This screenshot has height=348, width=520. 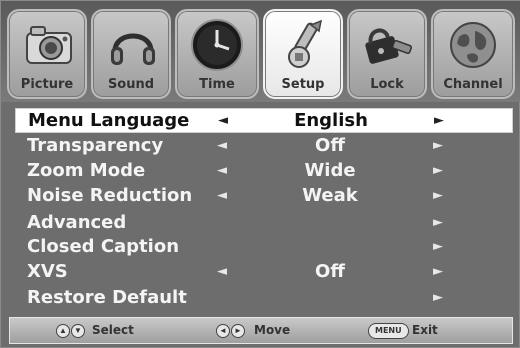 I want to click on menu-item-label: Restore Default, so click(x=107, y=297).